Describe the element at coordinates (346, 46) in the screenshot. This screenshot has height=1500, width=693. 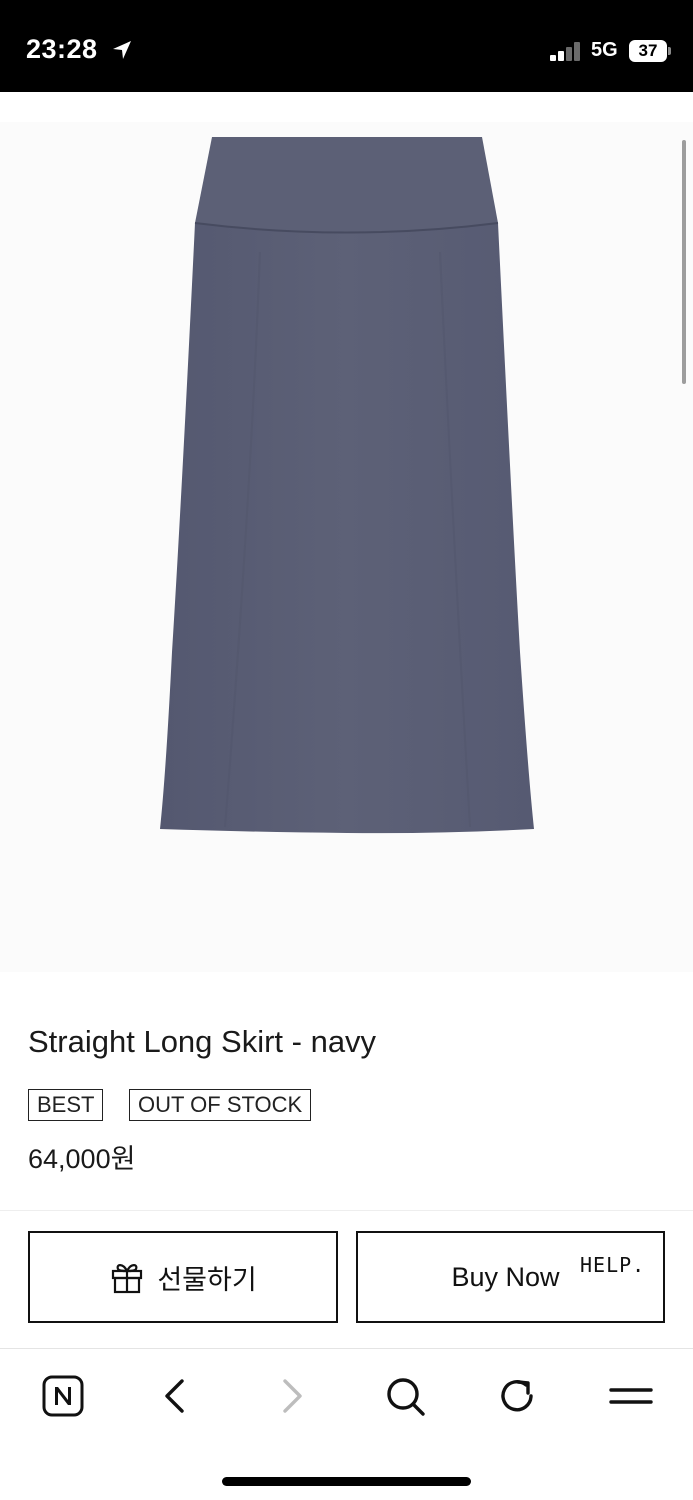
I see `status-bar: 23:28 5G 37` at that location.